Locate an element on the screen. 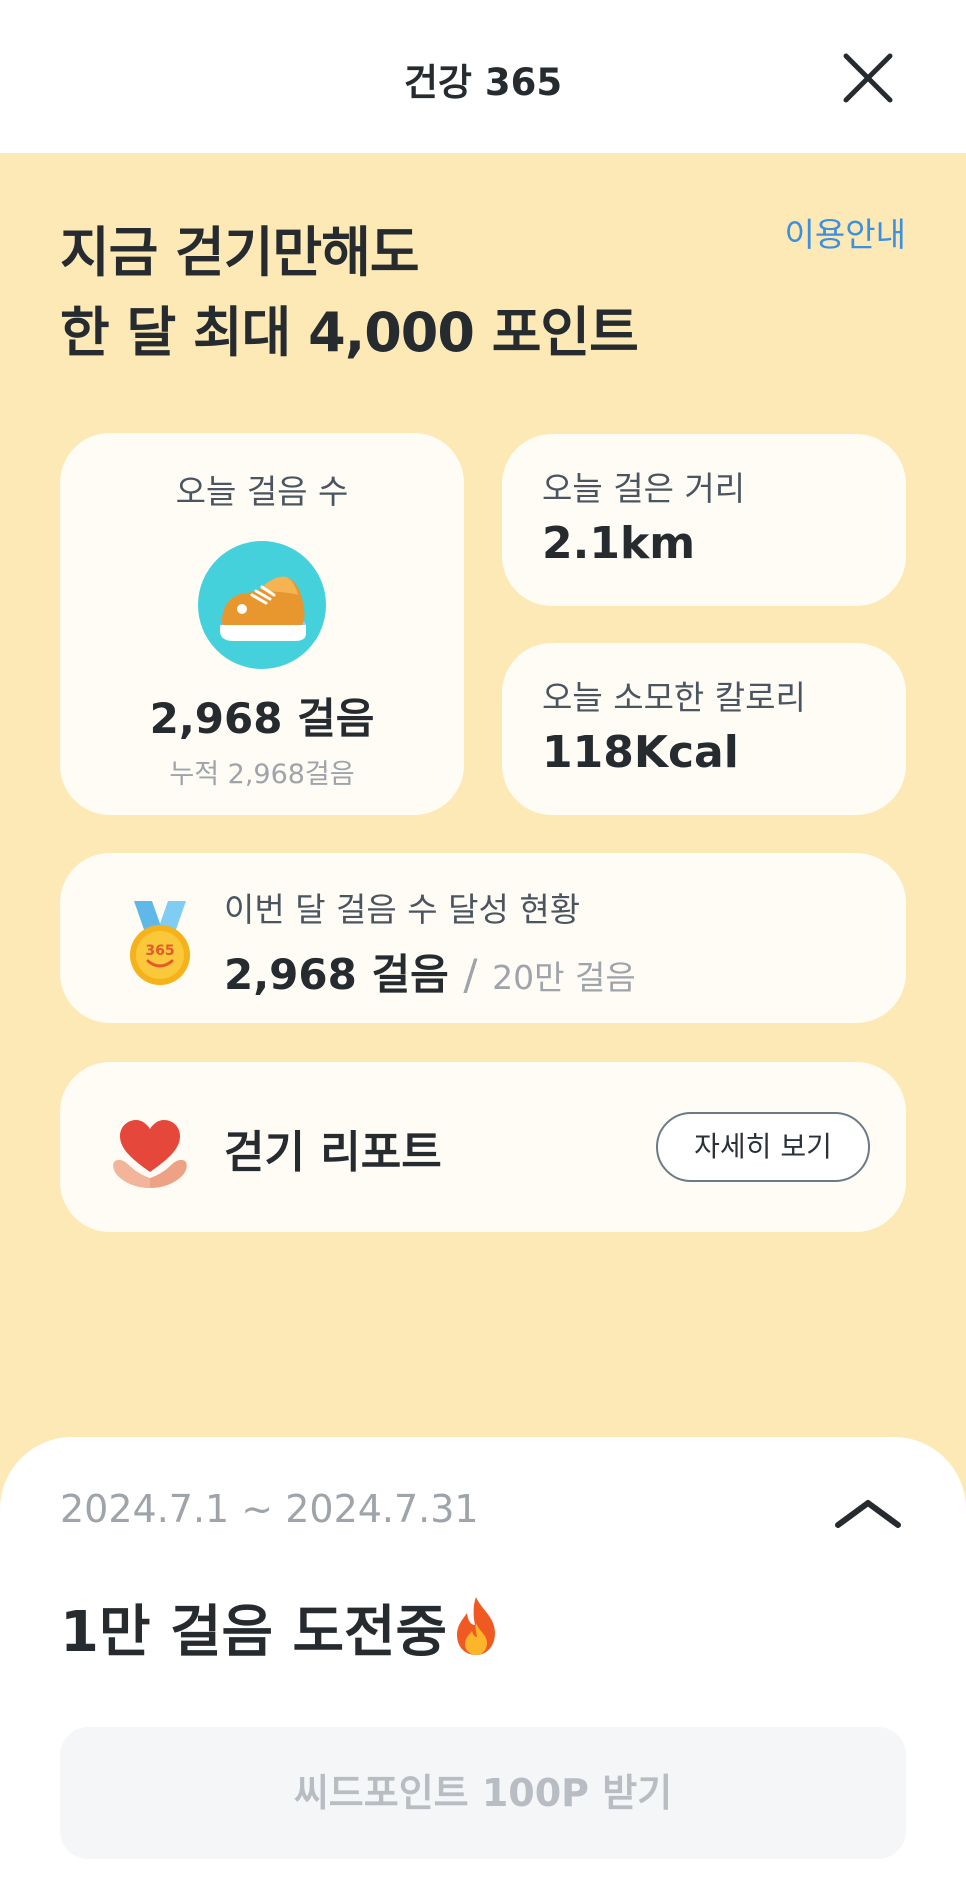  monthly-progress-value: 2,968 걸음 / 20만 걸음 is located at coordinates (430, 971).